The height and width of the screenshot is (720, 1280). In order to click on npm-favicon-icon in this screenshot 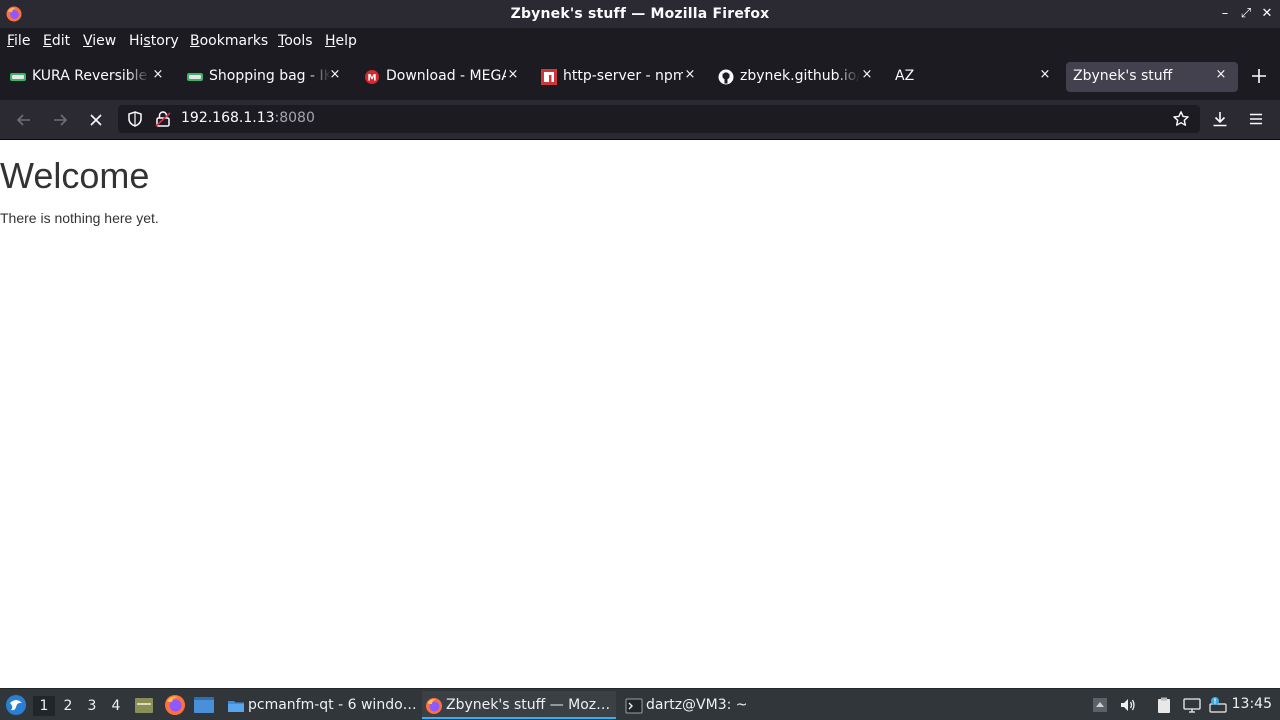, I will do `click(549, 77)`.